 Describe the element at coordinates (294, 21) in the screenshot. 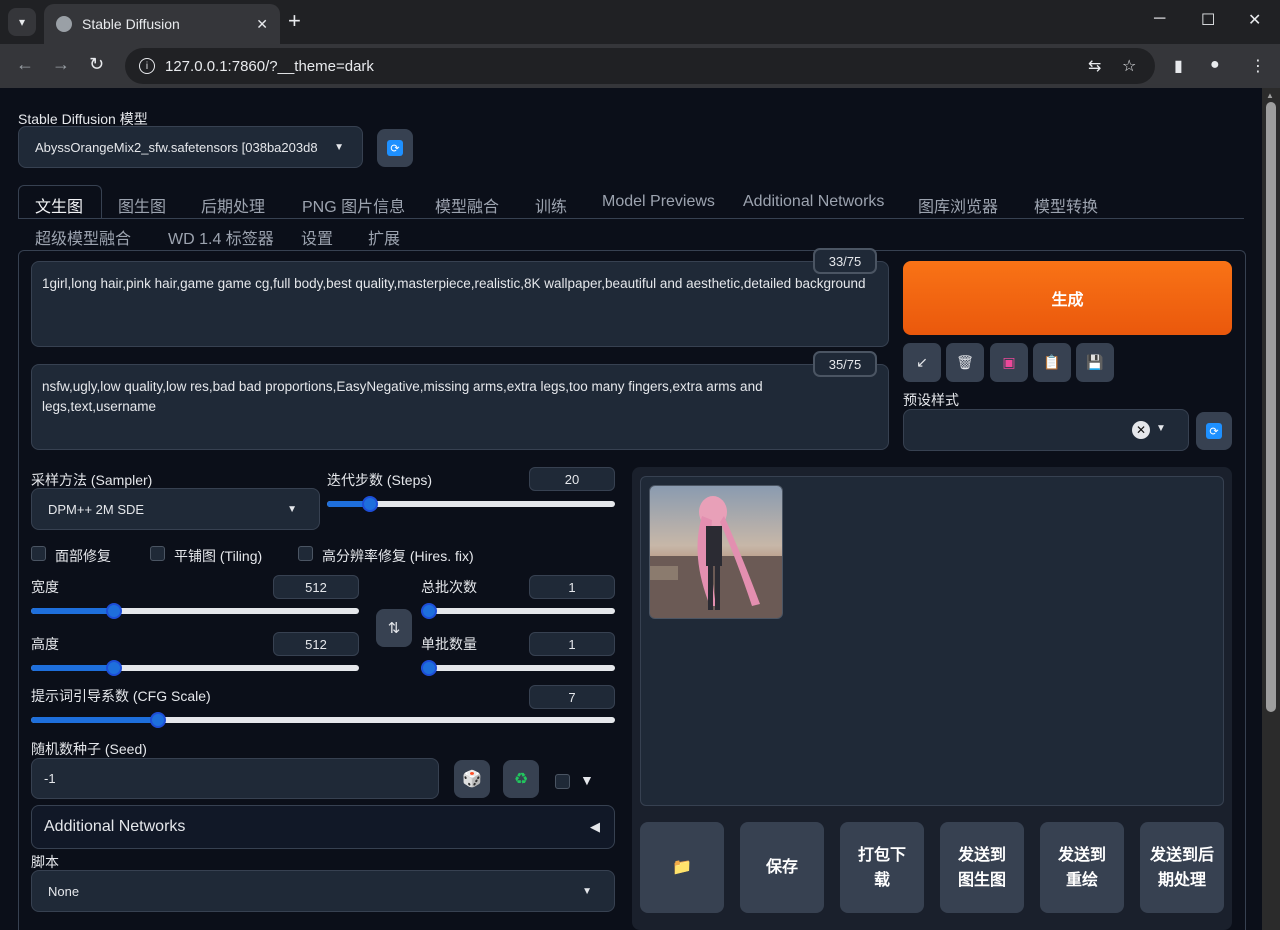

I see `new-tab-button: +` at that location.